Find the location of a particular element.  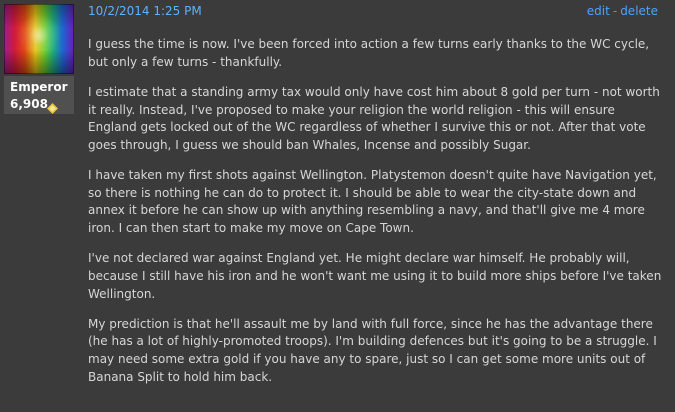

post-header: 10/2/2014 1:25 PM edit - delete is located at coordinates (376, 12).